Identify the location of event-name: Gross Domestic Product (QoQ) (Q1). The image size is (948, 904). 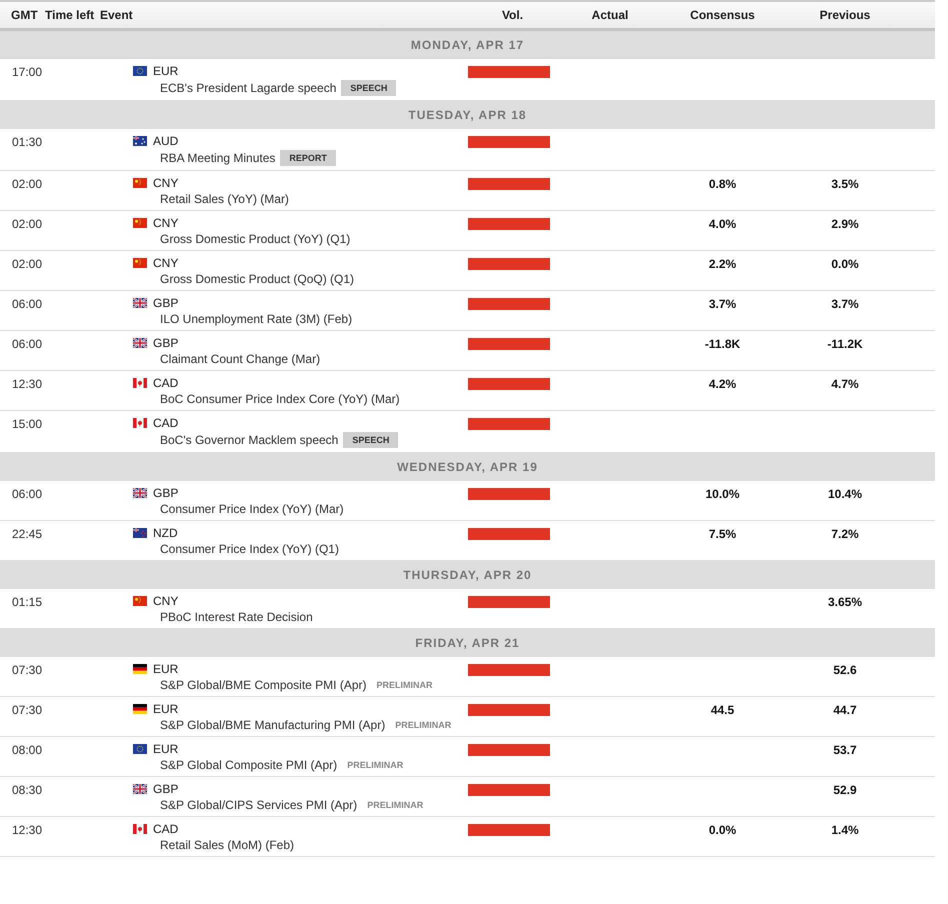
(257, 279).